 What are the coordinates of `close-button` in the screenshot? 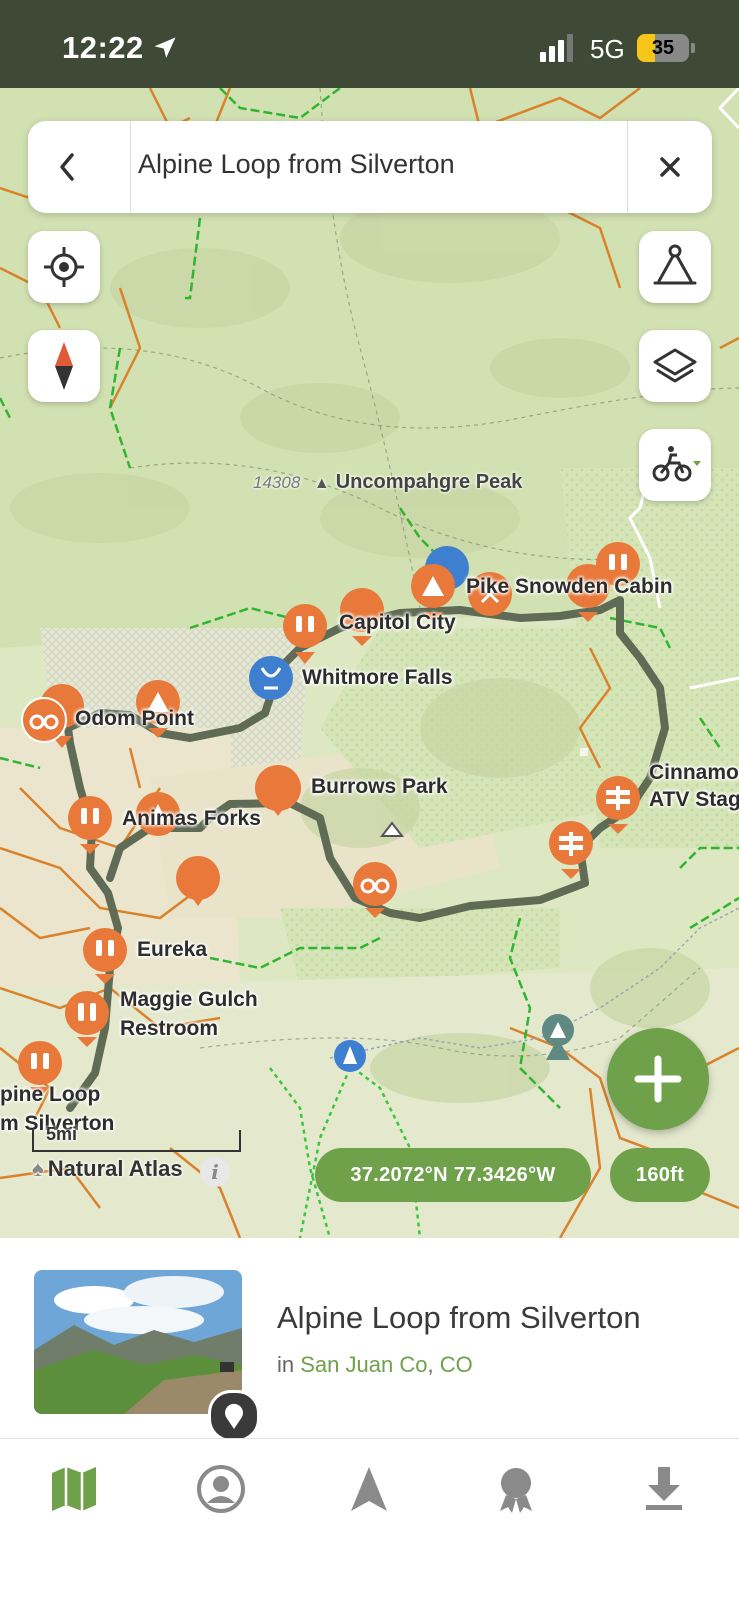 It's located at (669, 167).